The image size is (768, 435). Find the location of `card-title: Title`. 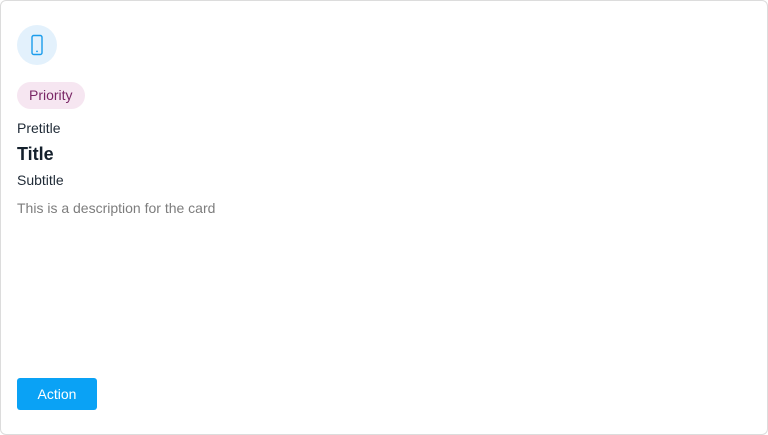

card-title: Title is located at coordinates (35, 154).